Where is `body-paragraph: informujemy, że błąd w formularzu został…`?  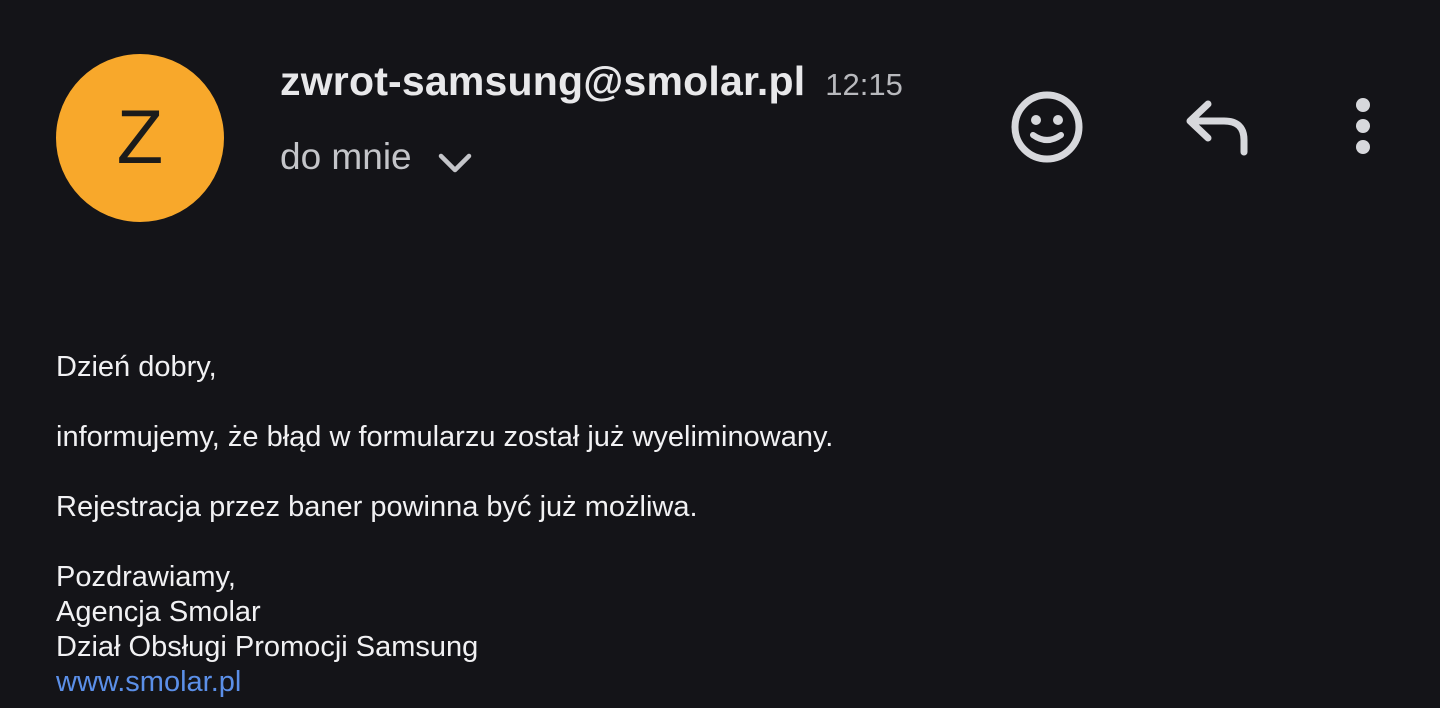 body-paragraph: informujemy, że błąd w formularzu został… is located at coordinates (445, 437).